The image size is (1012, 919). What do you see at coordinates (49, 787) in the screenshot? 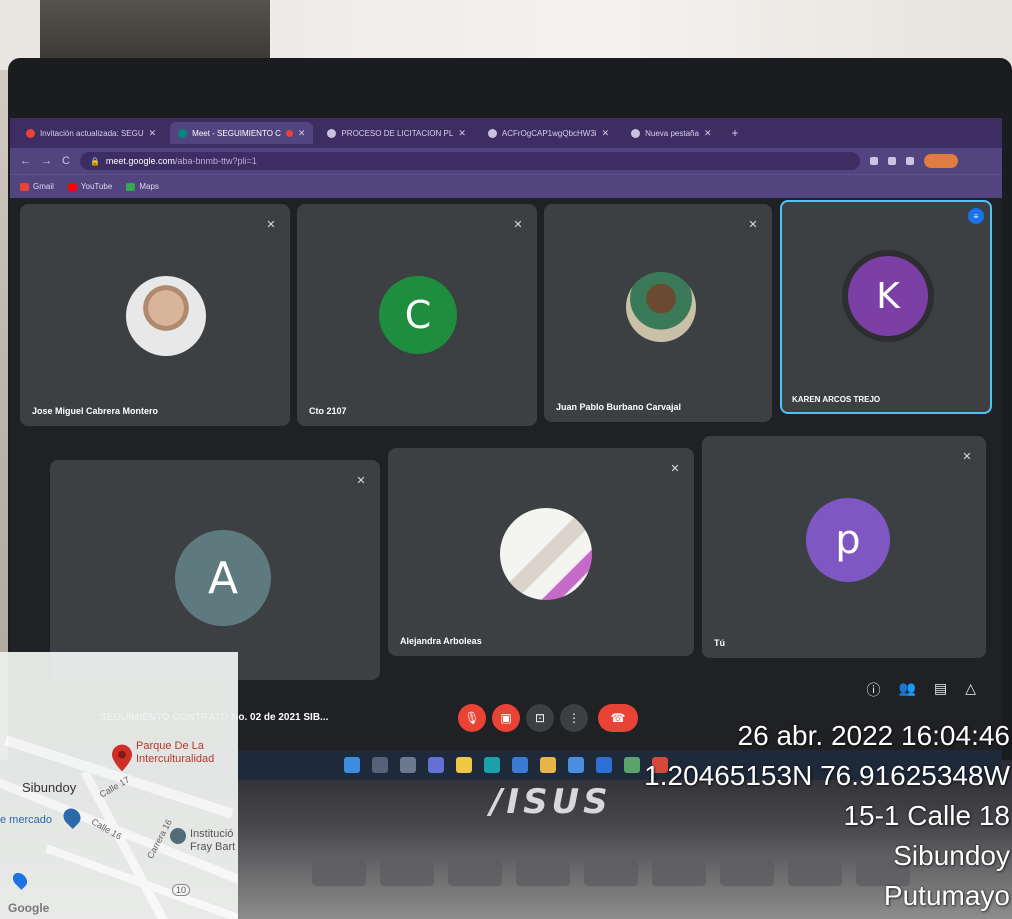
I see `map-town-label: Sibundoy` at bounding box center [49, 787].